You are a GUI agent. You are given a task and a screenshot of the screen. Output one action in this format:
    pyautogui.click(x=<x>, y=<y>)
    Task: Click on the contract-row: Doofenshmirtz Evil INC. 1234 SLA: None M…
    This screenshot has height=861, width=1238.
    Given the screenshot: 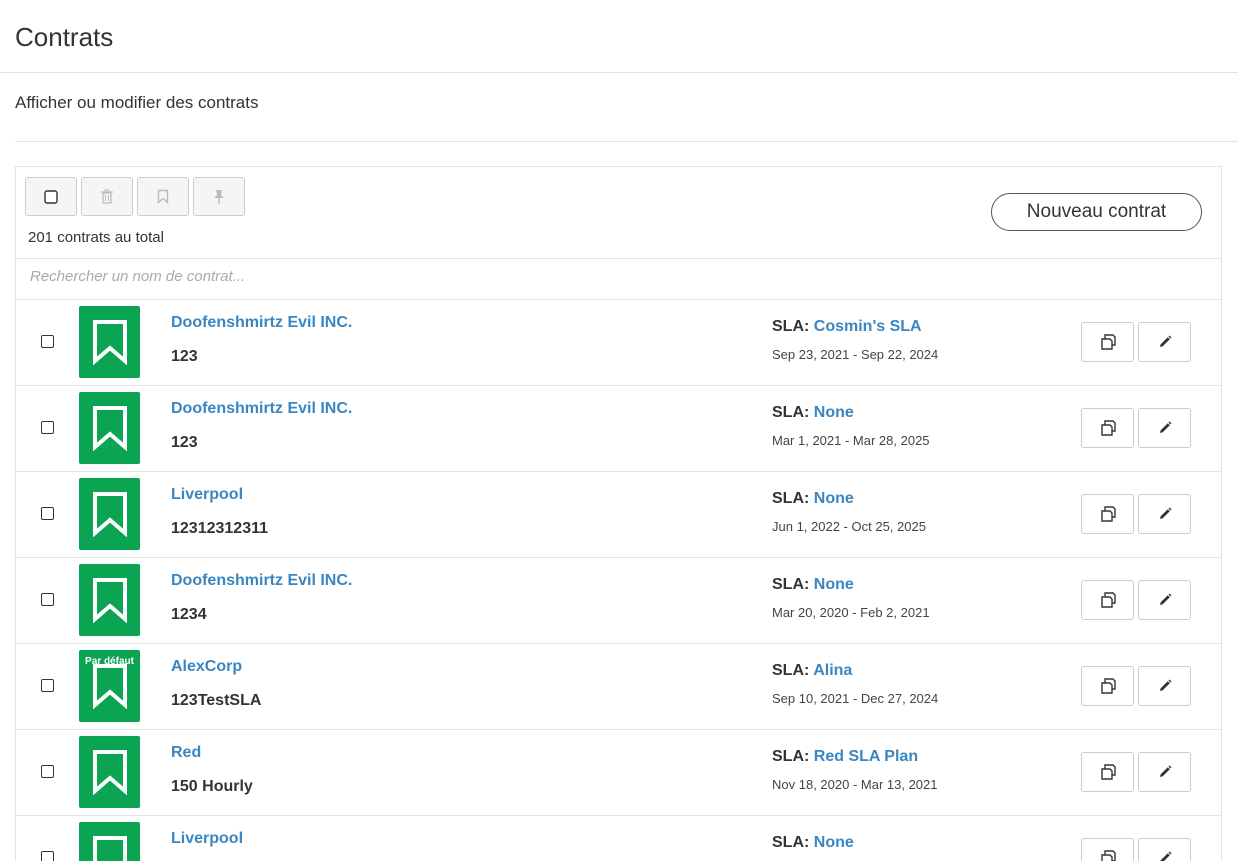 What is the action you would take?
    pyautogui.click(x=618, y=601)
    